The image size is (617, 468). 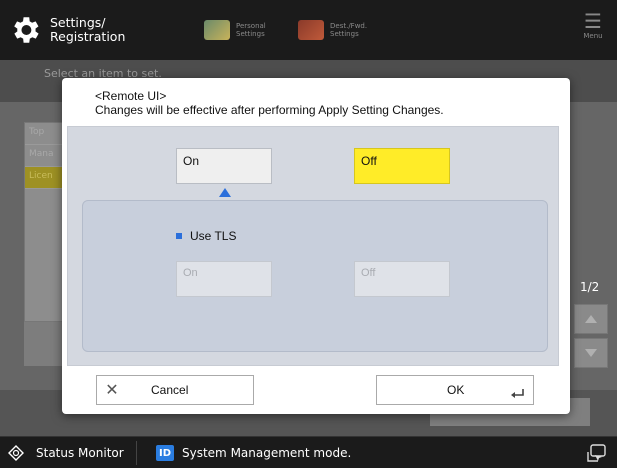 I want to click on arrow-down-icon, so click(x=591, y=353).